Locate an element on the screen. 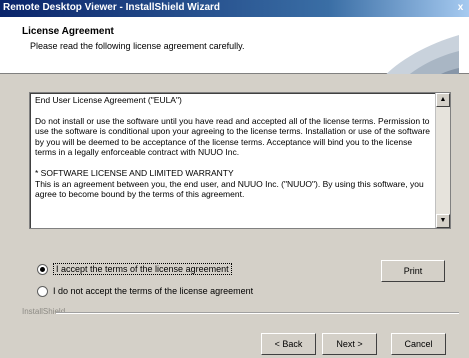 The image size is (469, 358). license-paragraph: End User License Agreement ("EULA") is located at coordinates (108, 100).